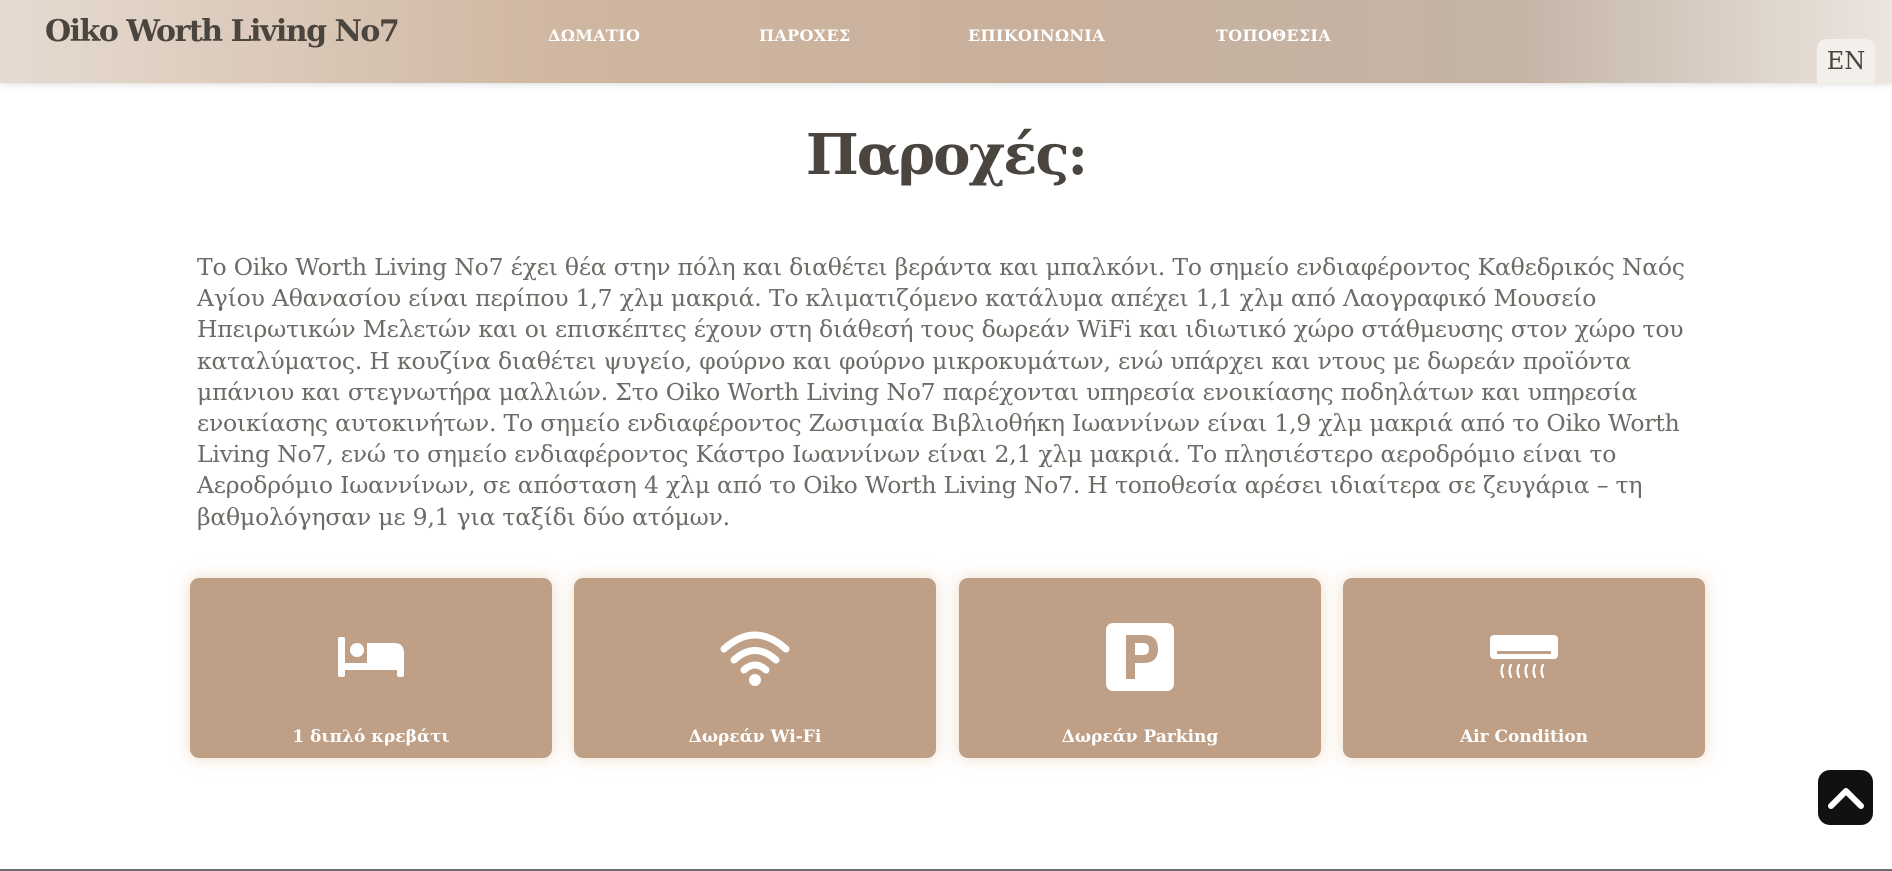  What do you see at coordinates (1036, 35) in the screenshot?
I see `nav-link-contact: ΕΠΙΚΟΙΝΩΝΙΑ` at bounding box center [1036, 35].